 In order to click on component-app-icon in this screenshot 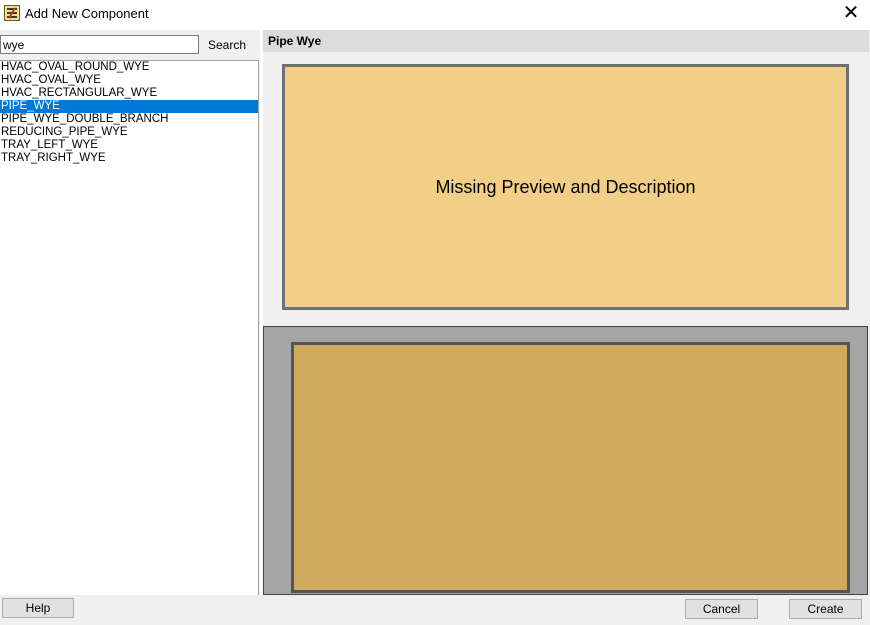, I will do `click(12, 13)`.